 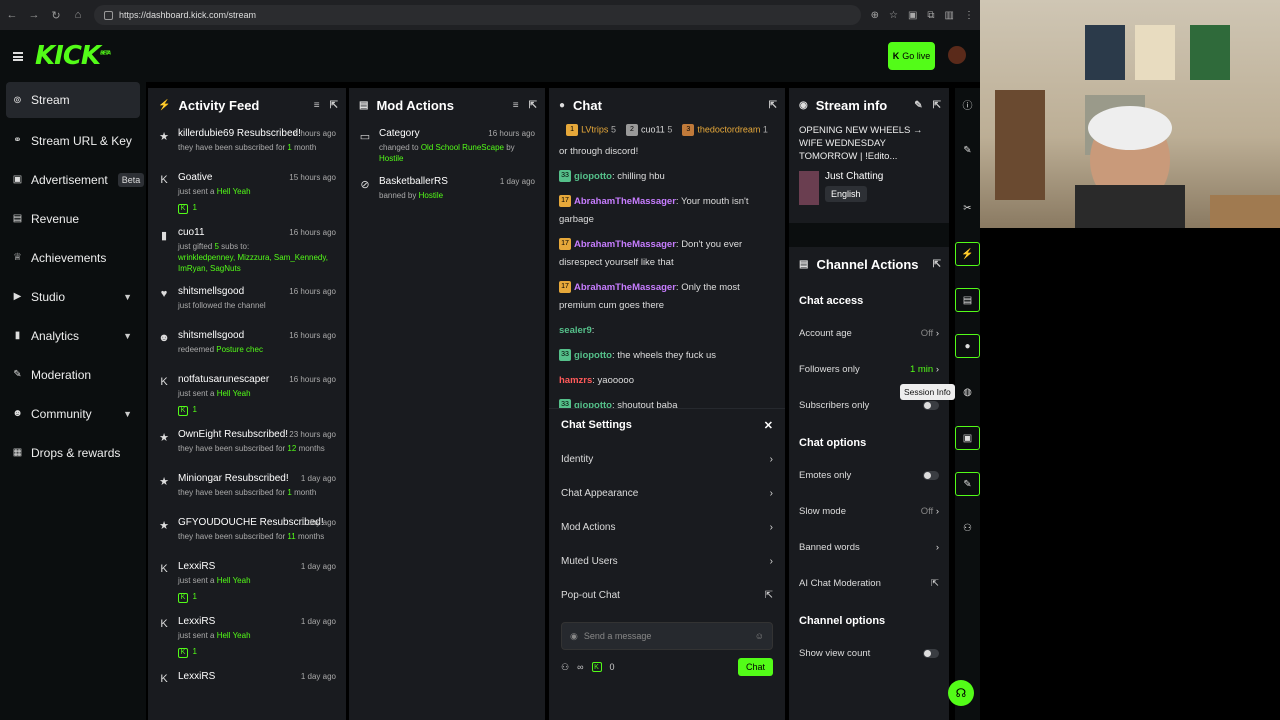 I want to click on sidebar-item-stream: ⊚ Stream, so click(x=73, y=100).